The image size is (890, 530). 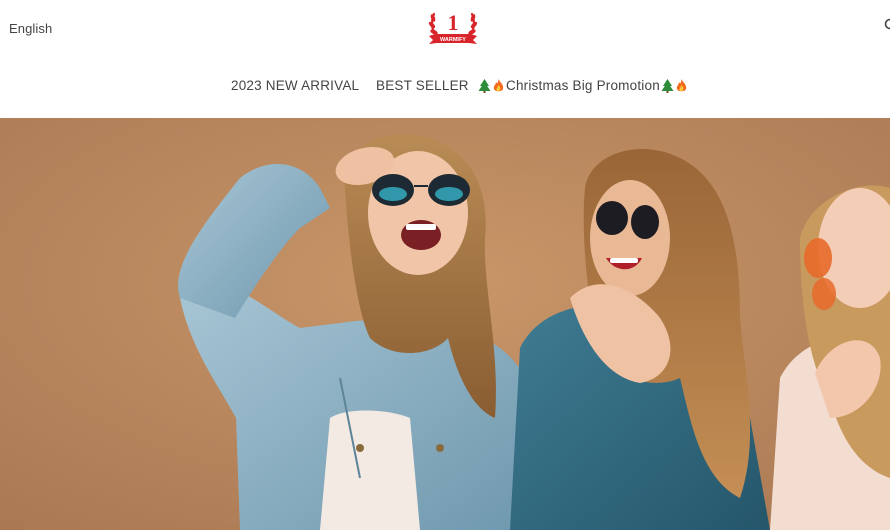 What do you see at coordinates (887, 25) in the screenshot?
I see `search-icon` at bounding box center [887, 25].